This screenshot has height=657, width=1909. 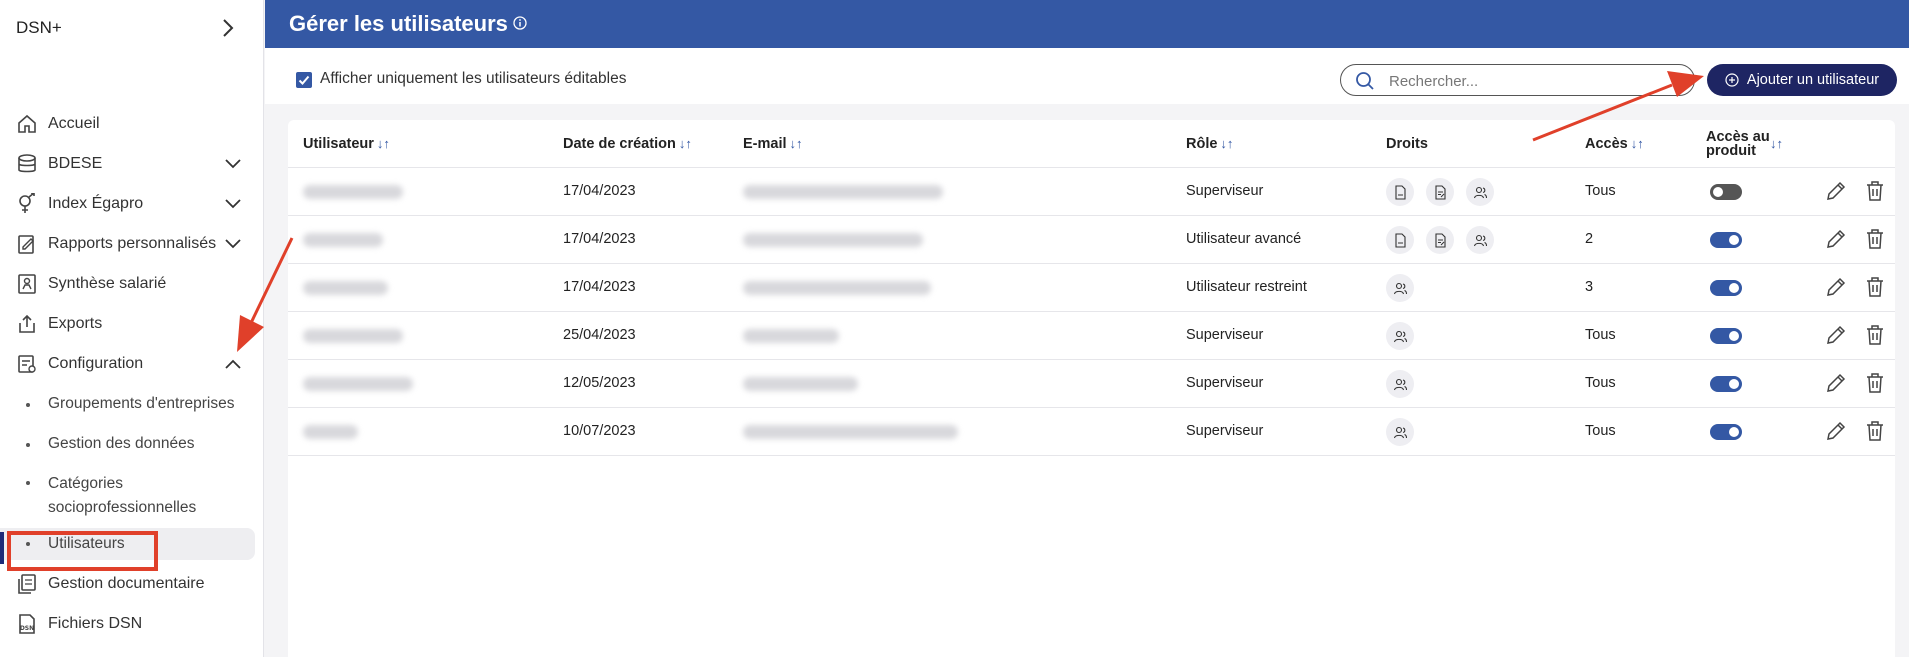 I want to click on table-row: 17/04/2023 Superviseur Tous, so click(x=1091, y=192).